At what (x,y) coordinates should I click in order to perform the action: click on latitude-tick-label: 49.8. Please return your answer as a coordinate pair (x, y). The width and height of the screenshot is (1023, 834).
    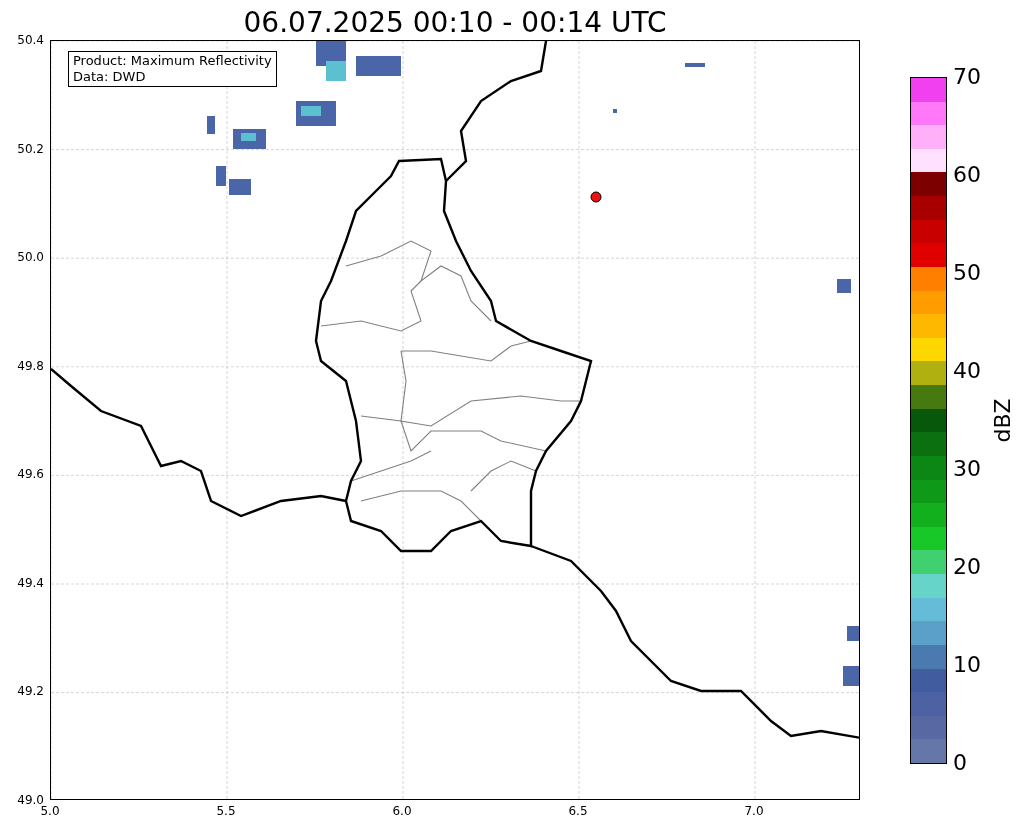
    Looking at the image, I should click on (30, 365).